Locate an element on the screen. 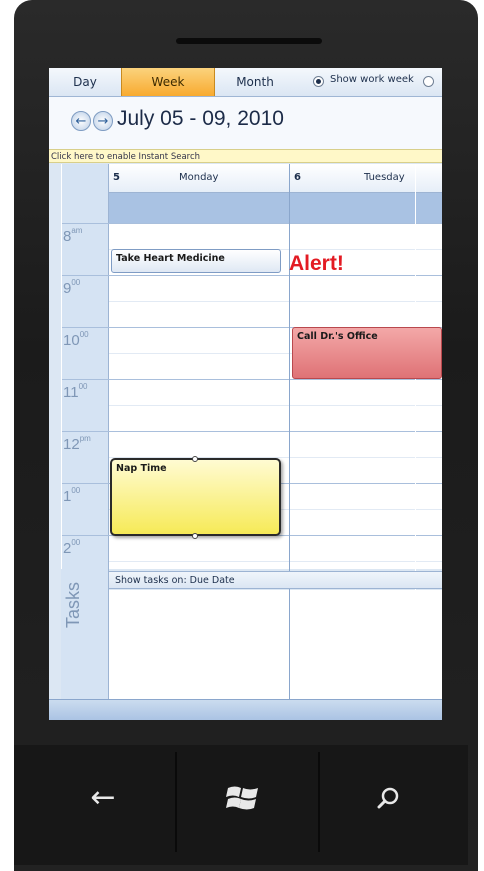  all-day-band-tuesday is located at coordinates (366, 208).